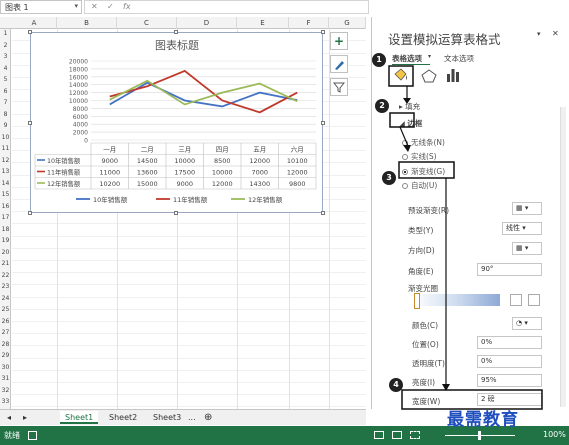 The height and width of the screenshot is (445, 569). What do you see at coordinates (509, 380) in the screenshot?
I see `brightness-input: 95%` at bounding box center [509, 380].